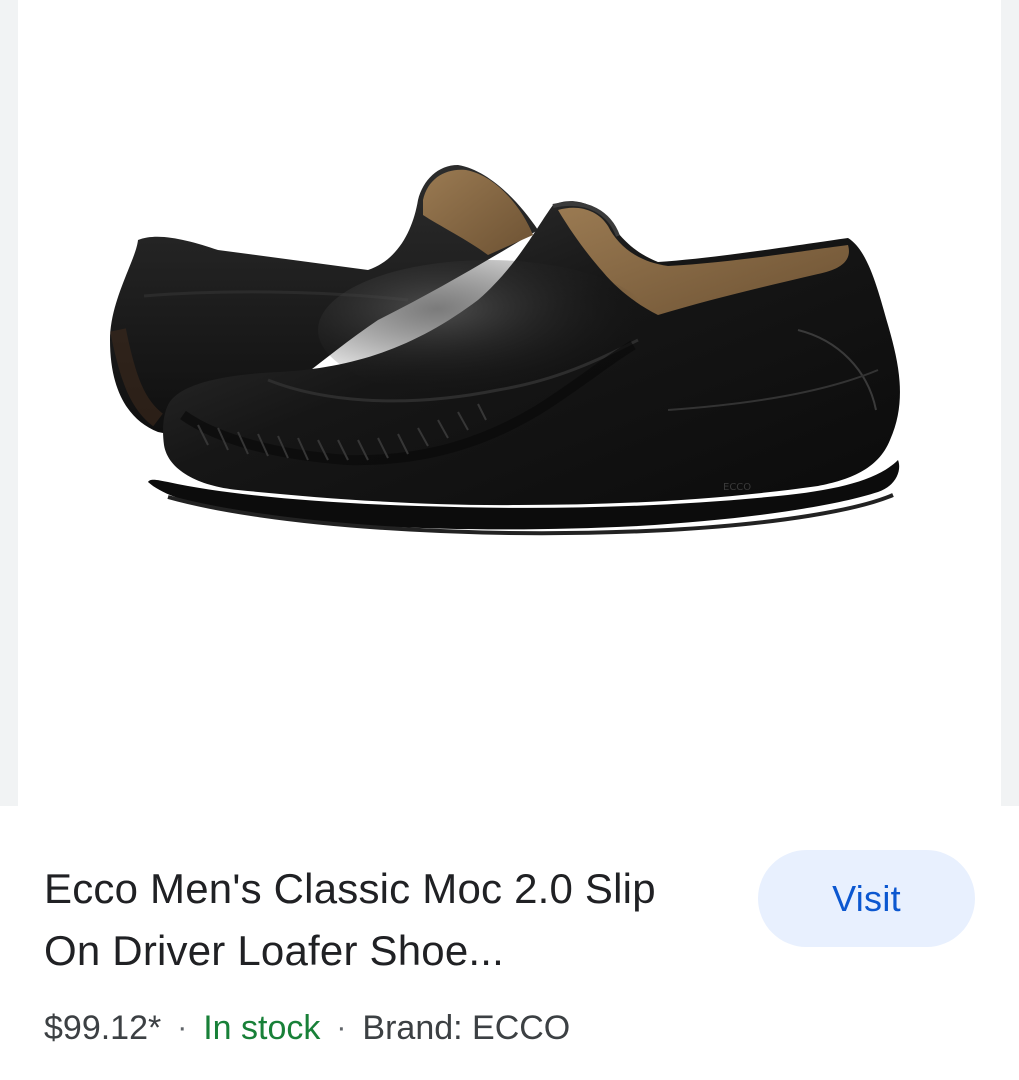  Describe the element at coordinates (103, 1027) in the screenshot. I see `price: $99.12*` at that location.